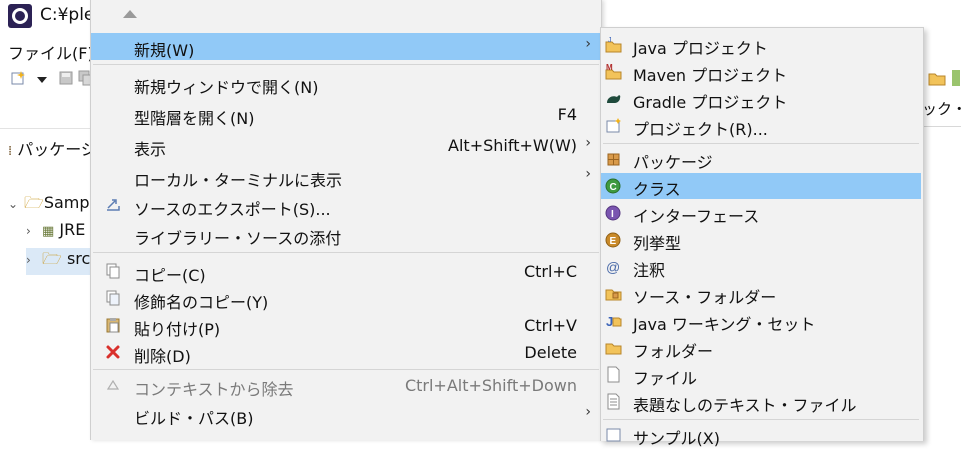 The width and height of the screenshot is (961, 449). I want to click on working-set-icon: J, so click(614, 321).